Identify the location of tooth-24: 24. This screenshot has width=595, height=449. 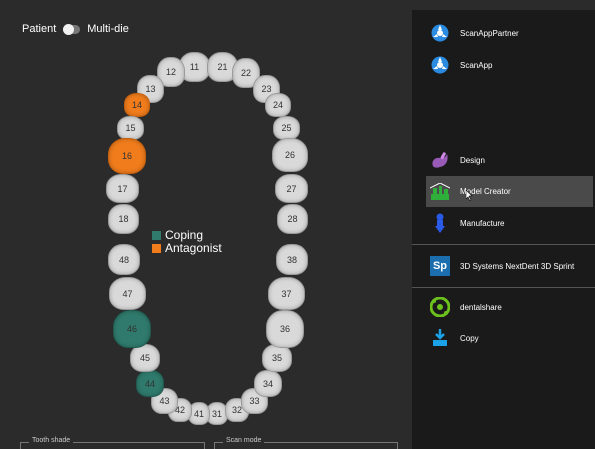
(278, 105).